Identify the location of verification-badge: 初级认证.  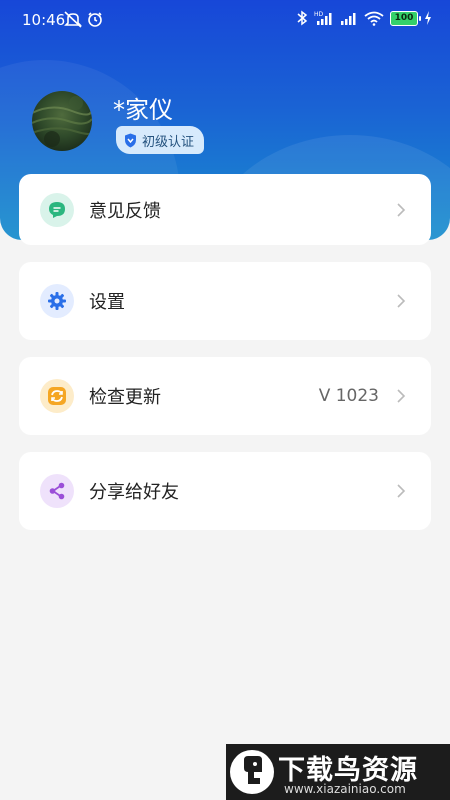
(160, 140).